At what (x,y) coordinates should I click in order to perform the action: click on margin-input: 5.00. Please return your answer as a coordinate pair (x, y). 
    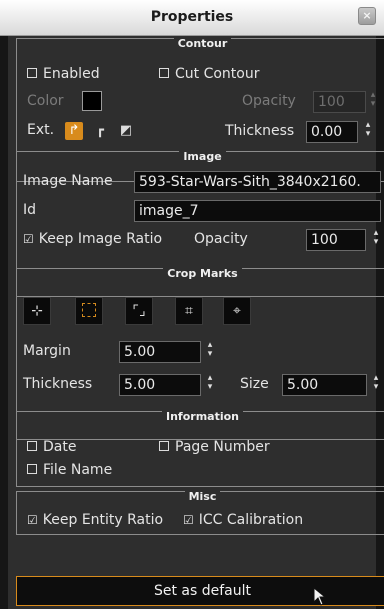
    Looking at the image, I should click on (160, 352).